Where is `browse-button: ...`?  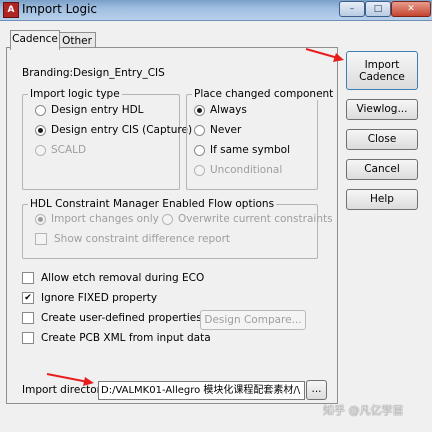 browse-button: ... is located at coordinates (316, 390).